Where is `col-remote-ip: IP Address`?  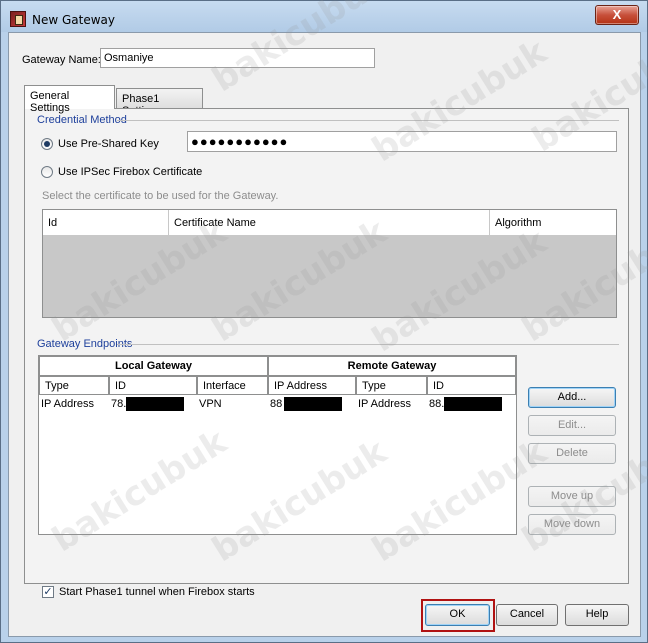 col-remote-ip: IP Address is located at coordinates (312, 385).